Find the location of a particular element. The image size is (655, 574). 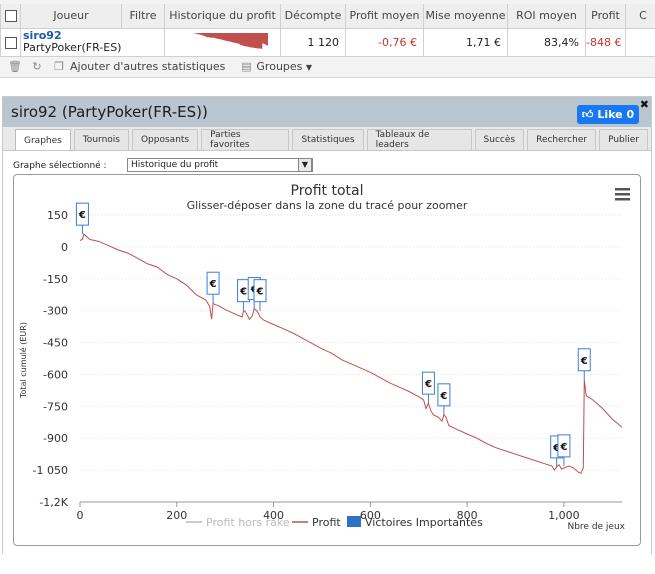

legend-profit-label: Profit is located at coordinates (326, 522).